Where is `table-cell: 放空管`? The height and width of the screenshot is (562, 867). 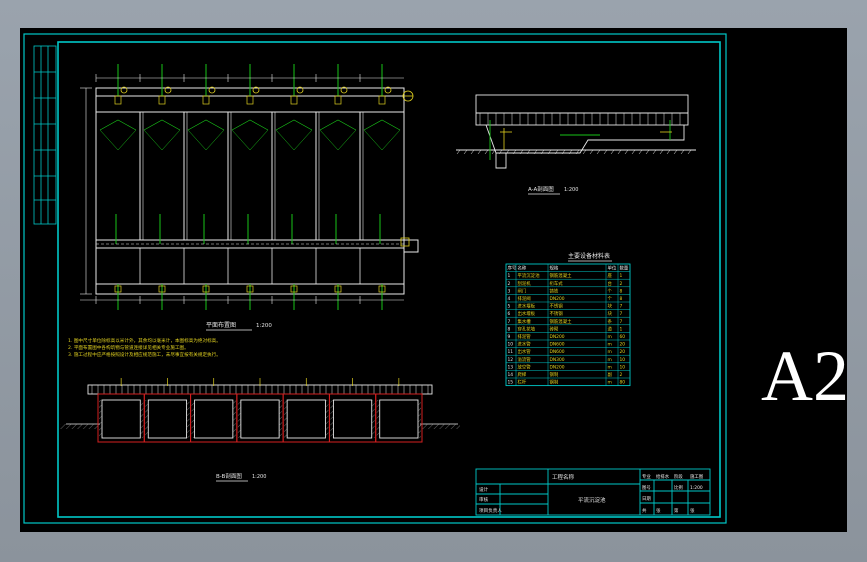 table-cell: 放空管 is located at coordinates (525, 366).